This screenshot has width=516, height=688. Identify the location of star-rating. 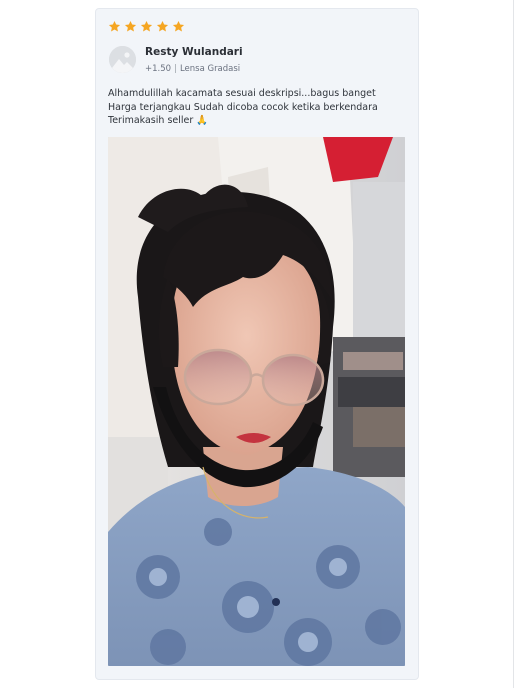
(146, 26).